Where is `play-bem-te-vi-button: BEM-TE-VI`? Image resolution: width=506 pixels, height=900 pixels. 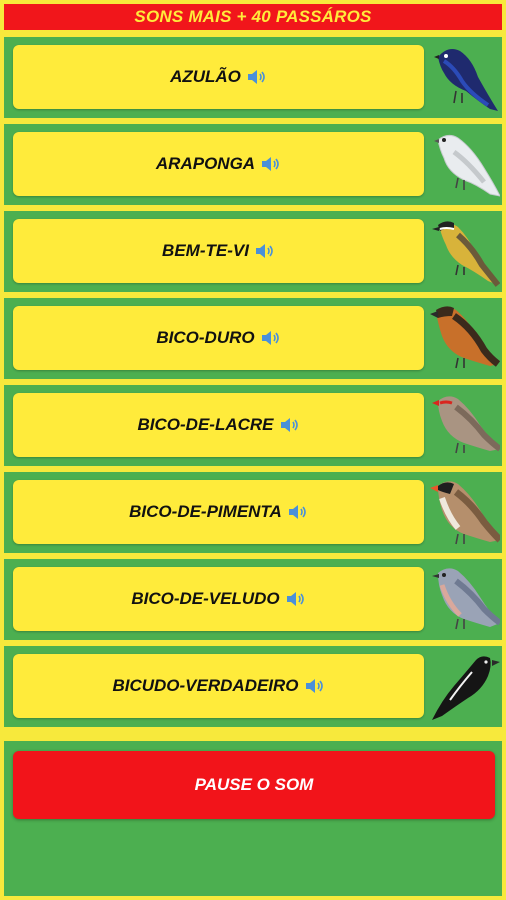
play-bem-te-vi-button: BEM-TE-VI is located at coordinates (218, 251).